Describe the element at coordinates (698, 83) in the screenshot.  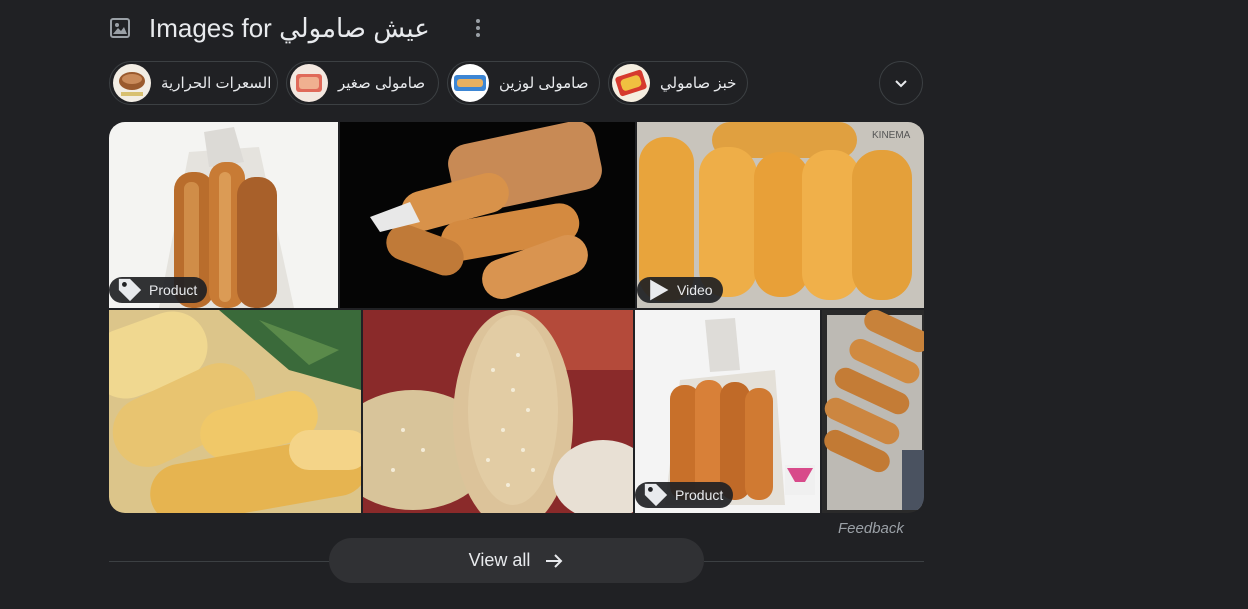
I see `chip-label: خبز صامولي` at that location.